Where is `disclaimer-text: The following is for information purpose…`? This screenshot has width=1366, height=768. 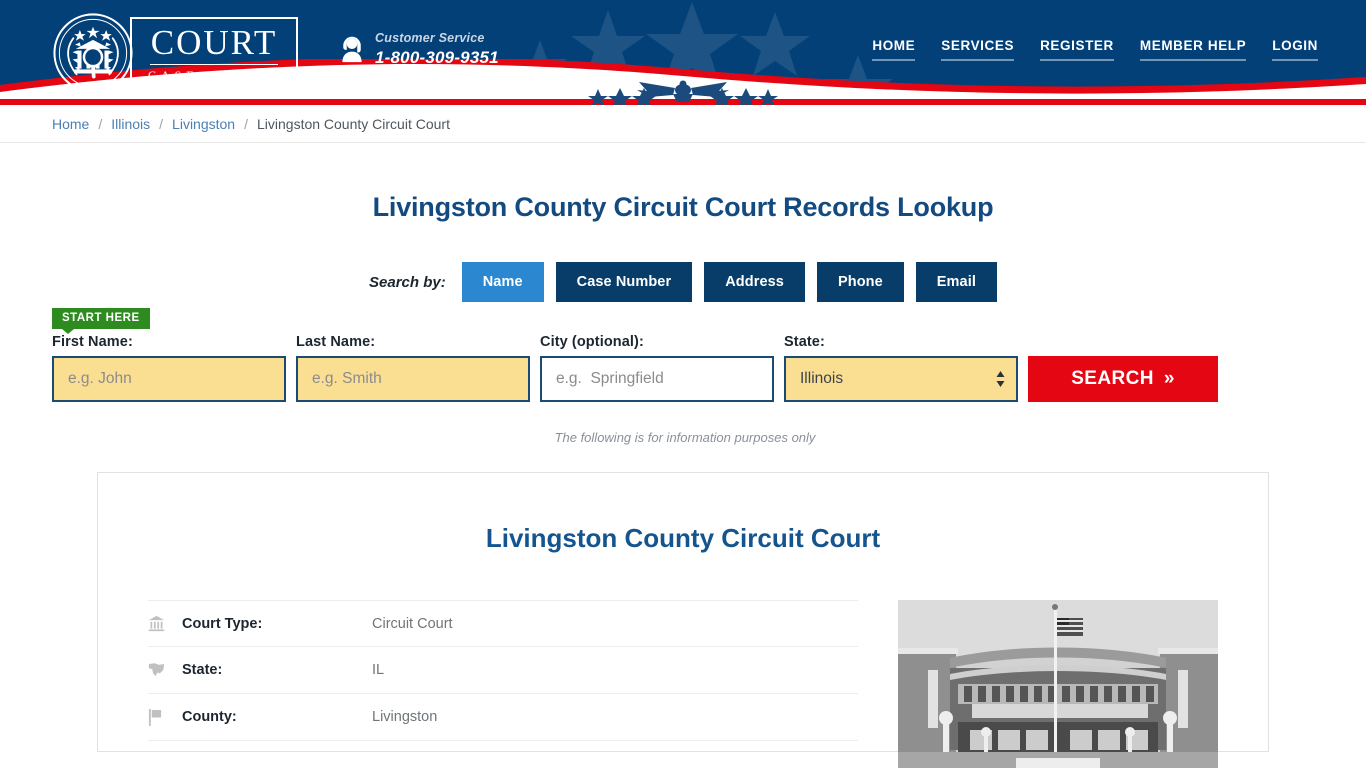 disclaimer-text: The following is for information purpose… is located at coordinates (685, 437).